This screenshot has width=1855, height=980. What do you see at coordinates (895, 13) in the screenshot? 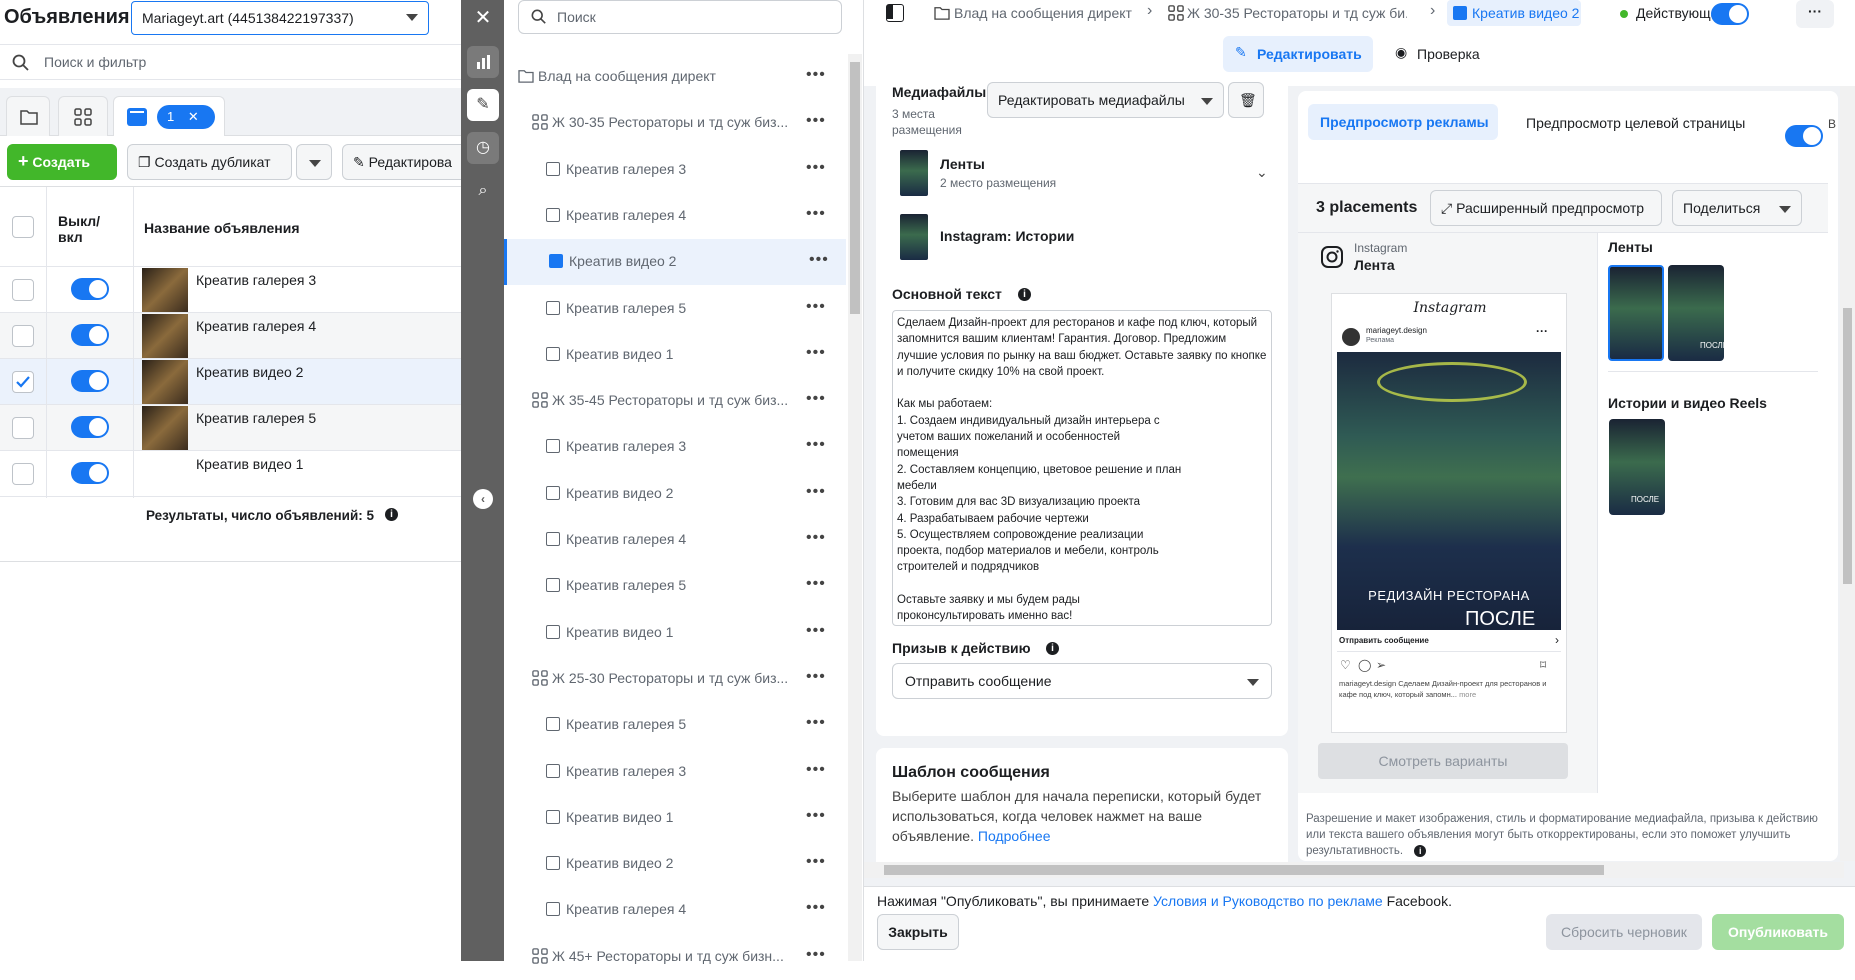
I see `panel-toggle-icon` at bounding box center [895, 13].